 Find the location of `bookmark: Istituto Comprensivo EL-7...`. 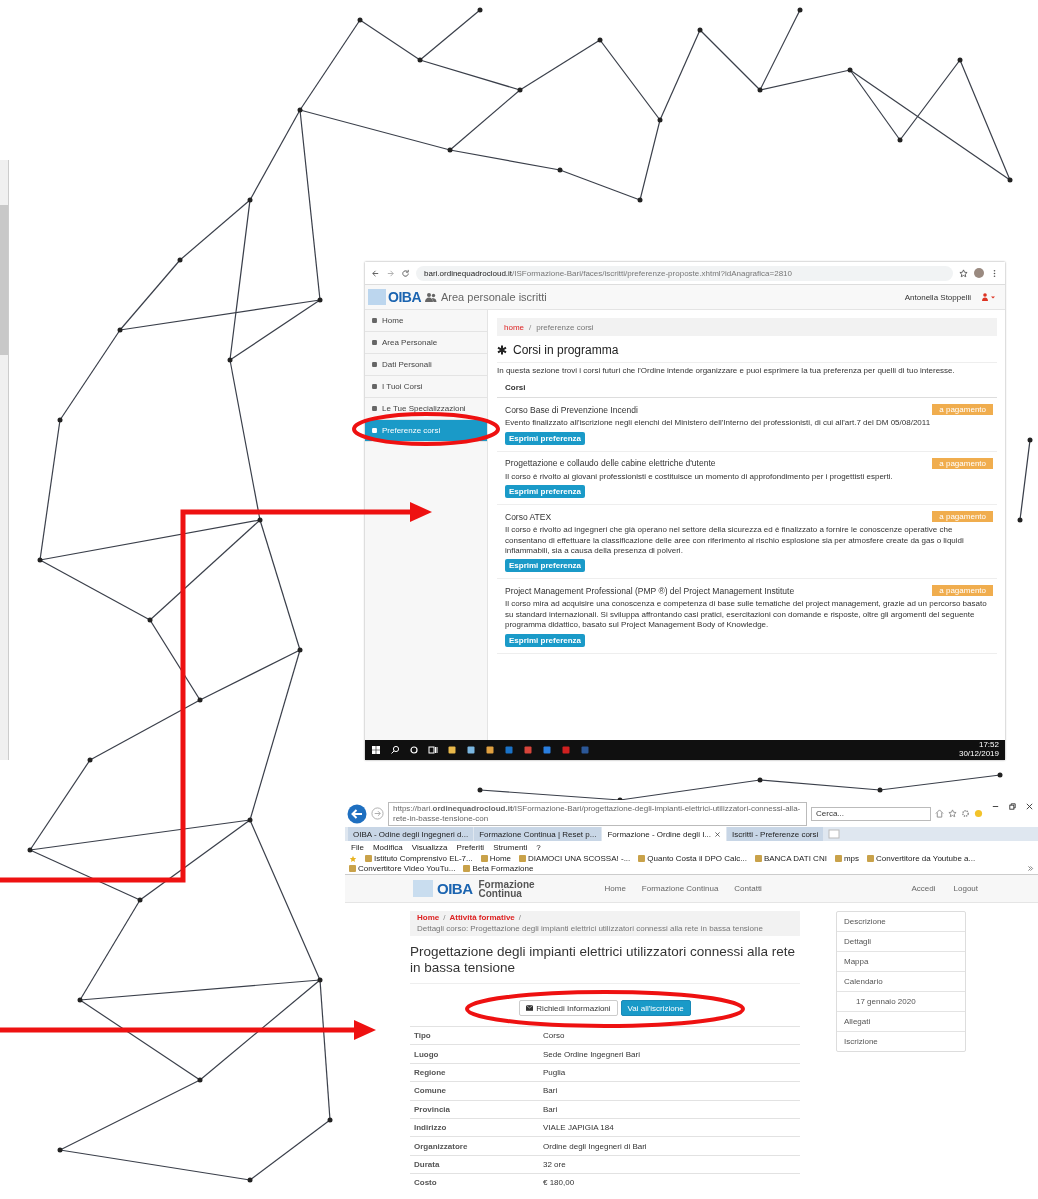

bookmark: Istituto Comprensivo EL-7... is located at coordinates (419, 858).